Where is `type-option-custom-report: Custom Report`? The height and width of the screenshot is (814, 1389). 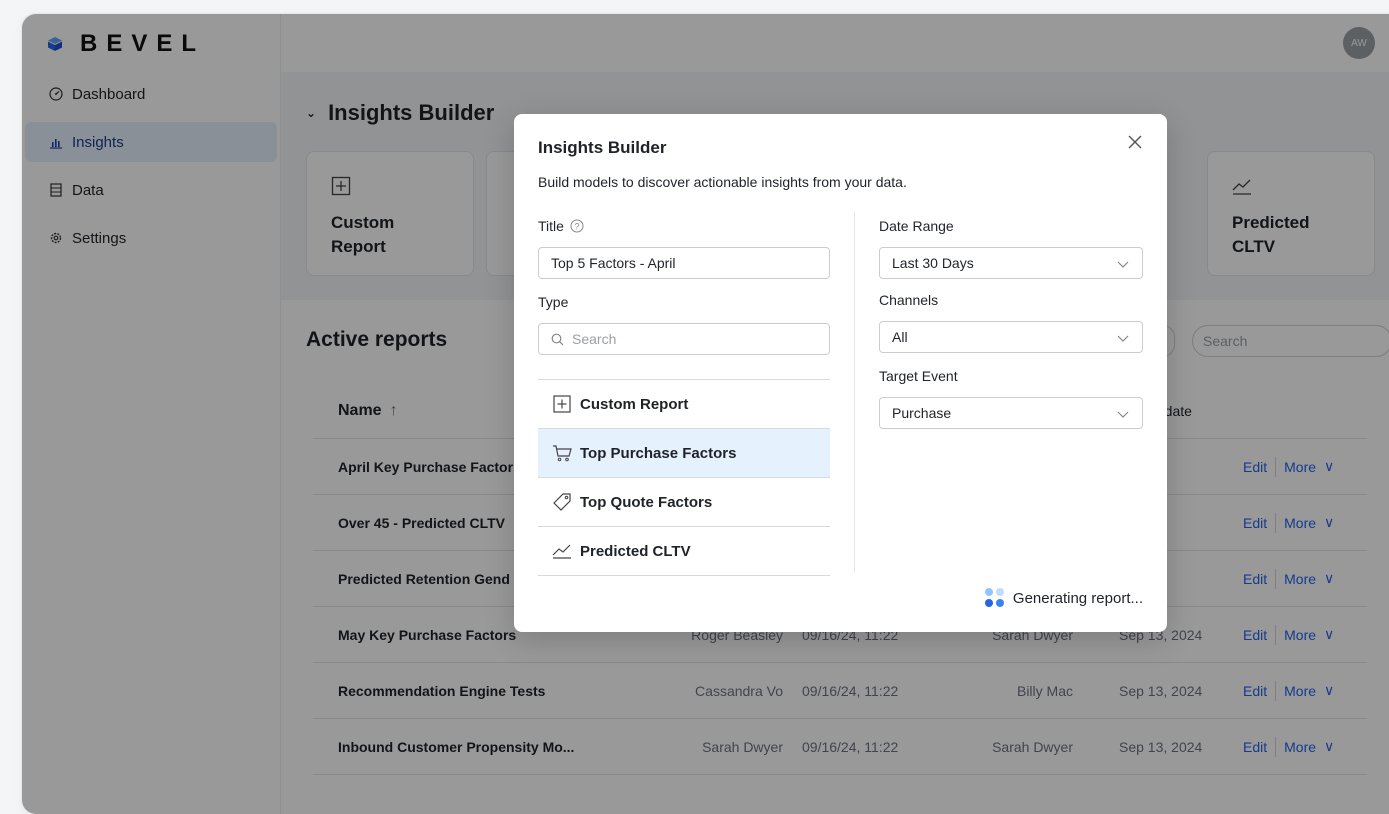 type-option-custom-report: Custom Report is located at coordinates (684, 404).